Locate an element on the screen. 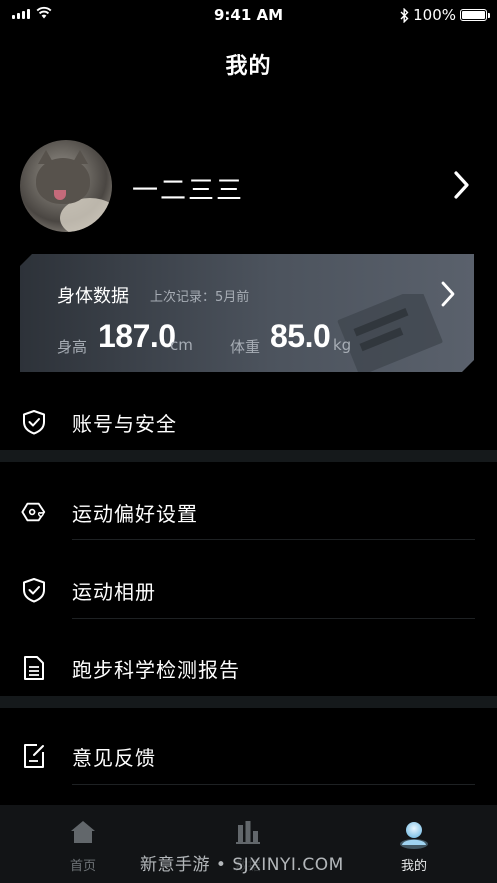  battery-percent: 100% is located at coordinates (434, 15).